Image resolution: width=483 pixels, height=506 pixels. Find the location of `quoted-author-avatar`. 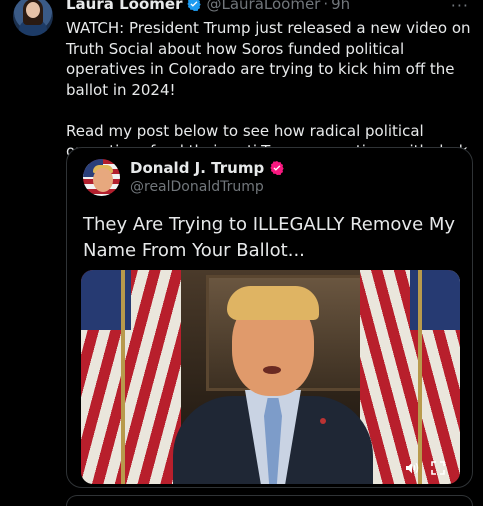

quoted-author-avatar is located at coordinates (101, 177).